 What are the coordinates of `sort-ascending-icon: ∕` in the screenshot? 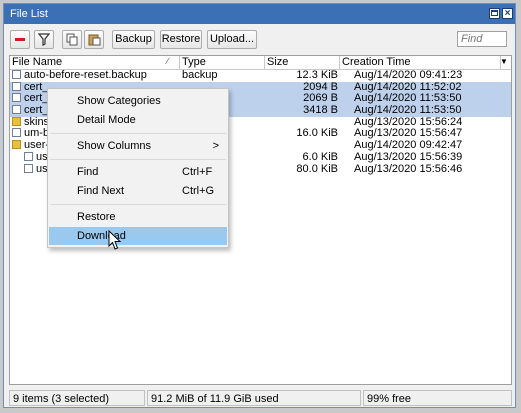 It's located at (168, 61).